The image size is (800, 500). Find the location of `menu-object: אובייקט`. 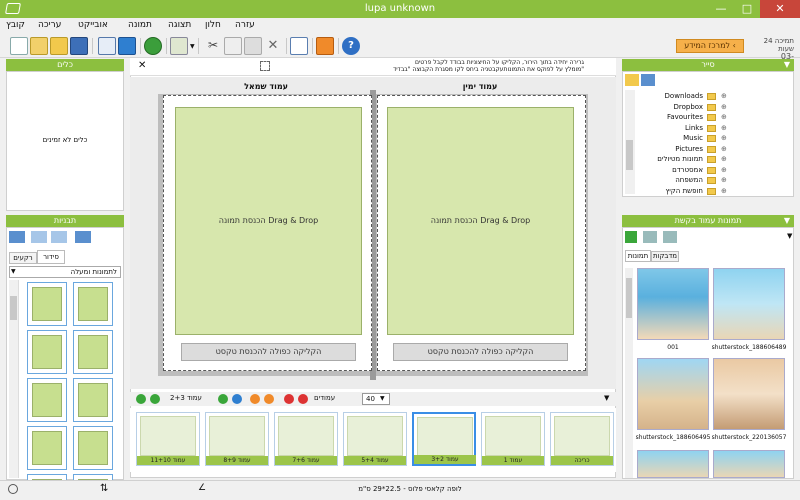

menu-object: אובייקט is located at coordinates (93, 25).